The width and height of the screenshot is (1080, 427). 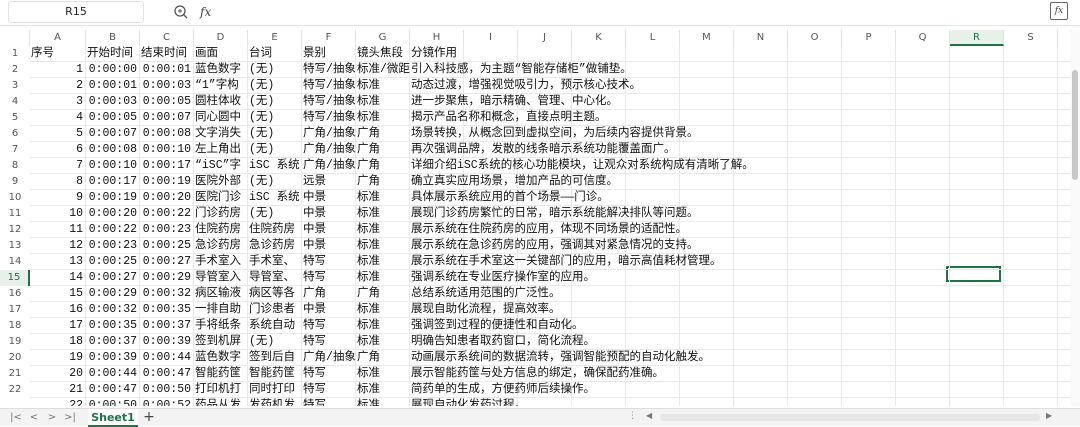 What do you see at coordinates (167, 150) in the screenshot?
I see `cell-c7: 0:00:10` at bounding box center [167, 150].